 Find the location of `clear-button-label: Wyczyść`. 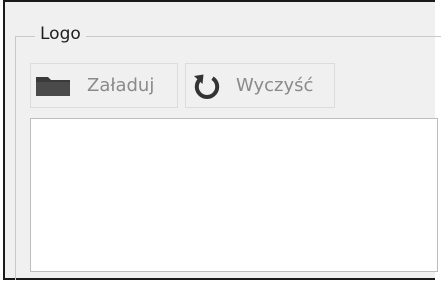

clear-button-label: Wyczyść is located at coordinates (275, 85).